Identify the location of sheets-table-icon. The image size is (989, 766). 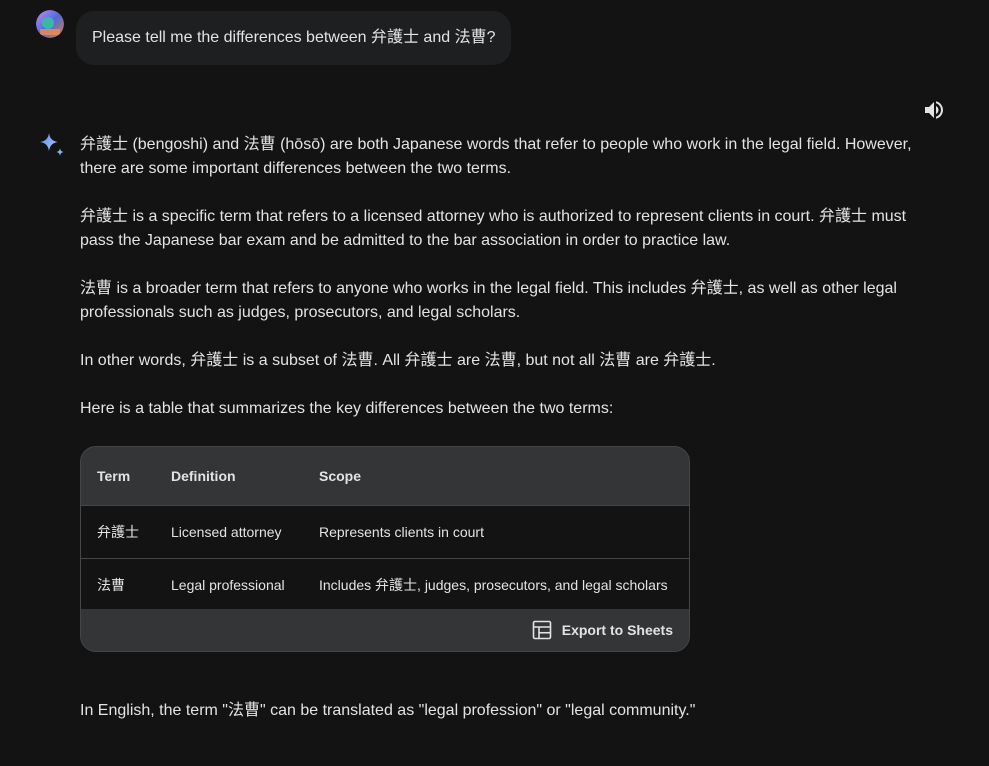
(542, 630).